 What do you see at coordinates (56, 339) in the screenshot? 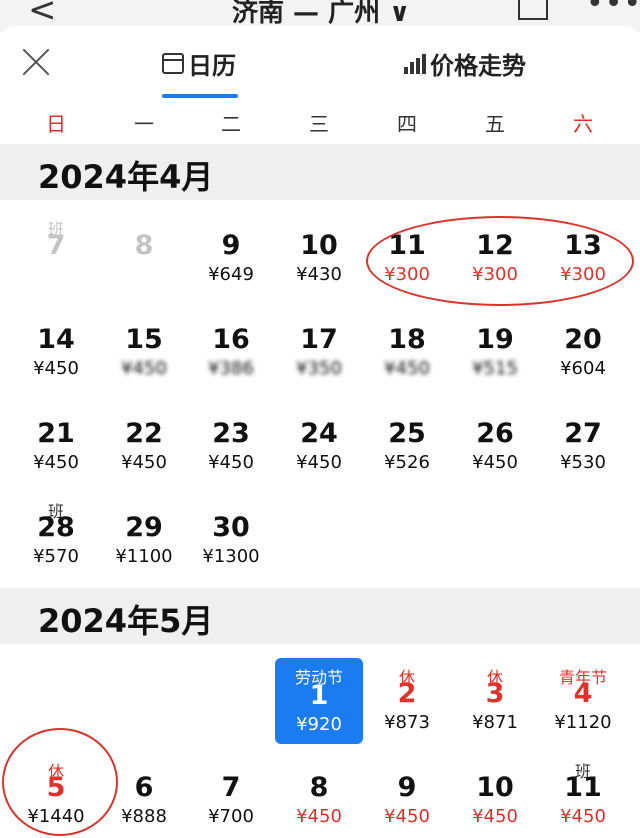
I see `day-number: 14` at bounding box center [56, 339].